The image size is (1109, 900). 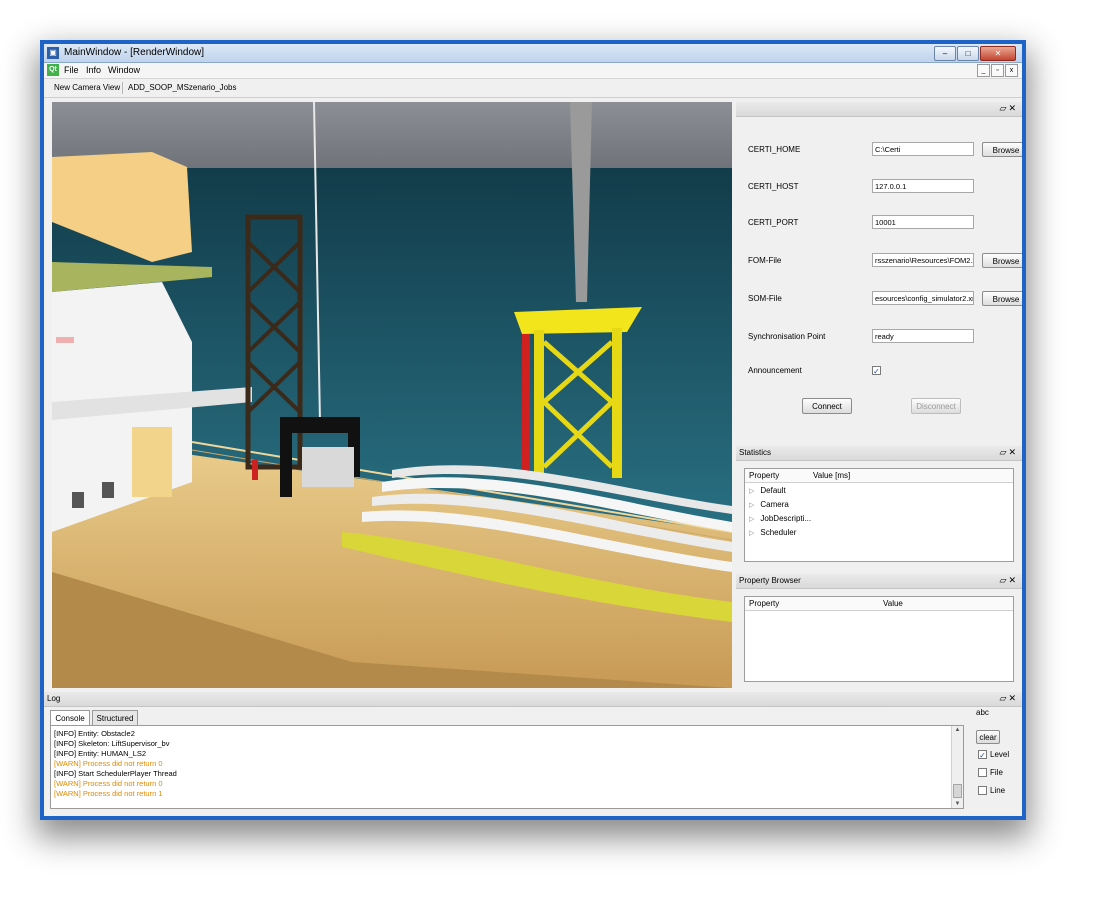 I want to click on level-label: Level, so click(x=1000, y=754).